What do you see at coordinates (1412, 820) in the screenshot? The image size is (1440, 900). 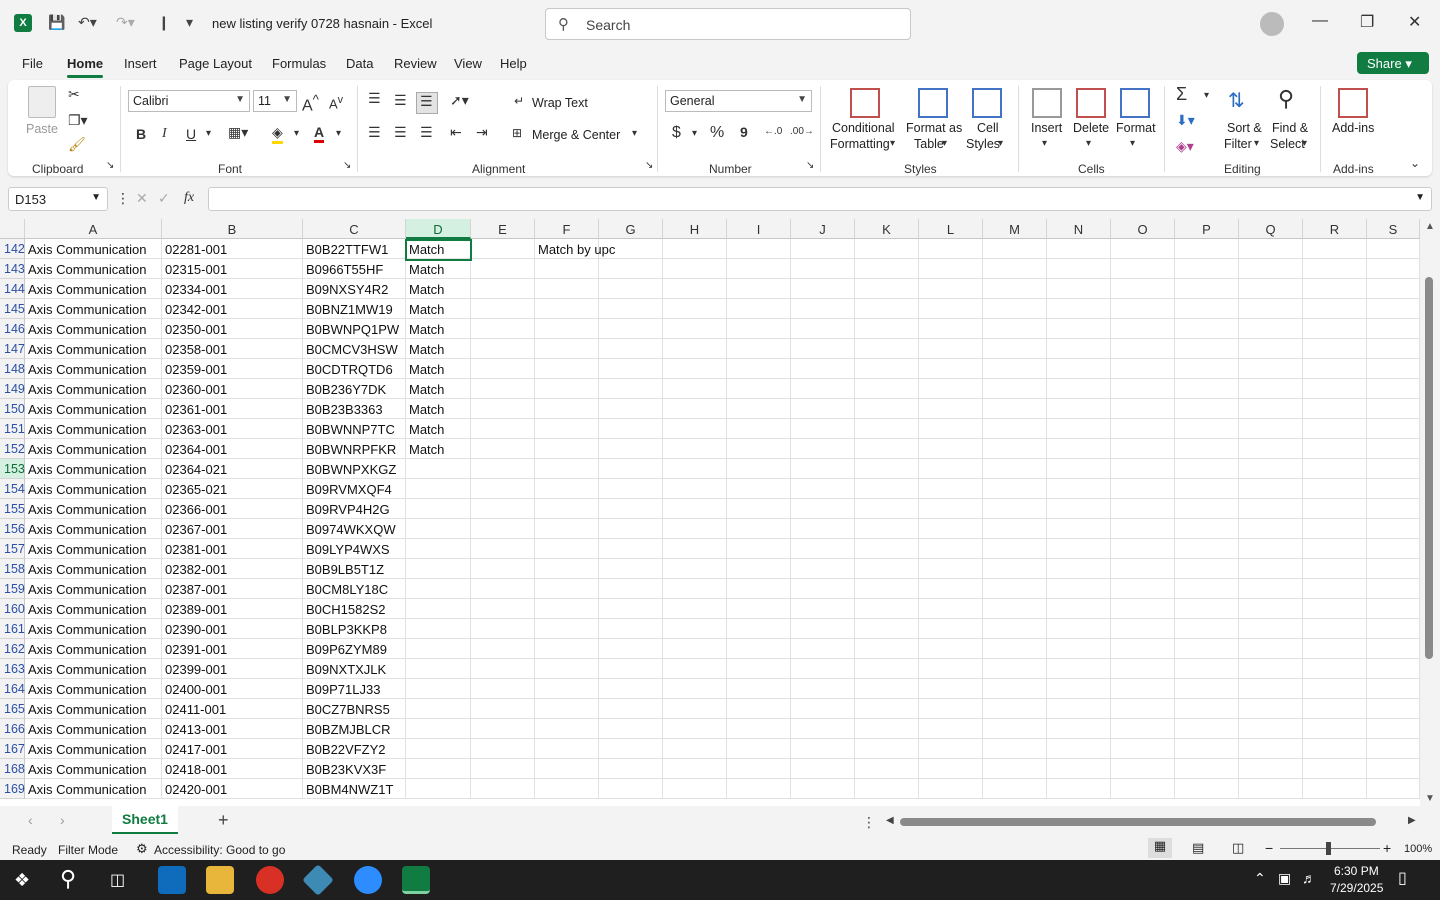 I see `scroll-right-icon: ▶` at bounding box center [1412, 820].